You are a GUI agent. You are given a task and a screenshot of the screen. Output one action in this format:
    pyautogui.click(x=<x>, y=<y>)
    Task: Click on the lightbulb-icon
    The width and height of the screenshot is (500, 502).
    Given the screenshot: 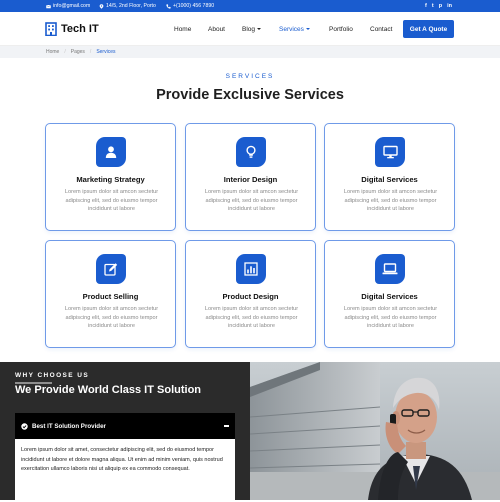 What is the action you would take?
    pyautogui.click(x=251, y=151)
    